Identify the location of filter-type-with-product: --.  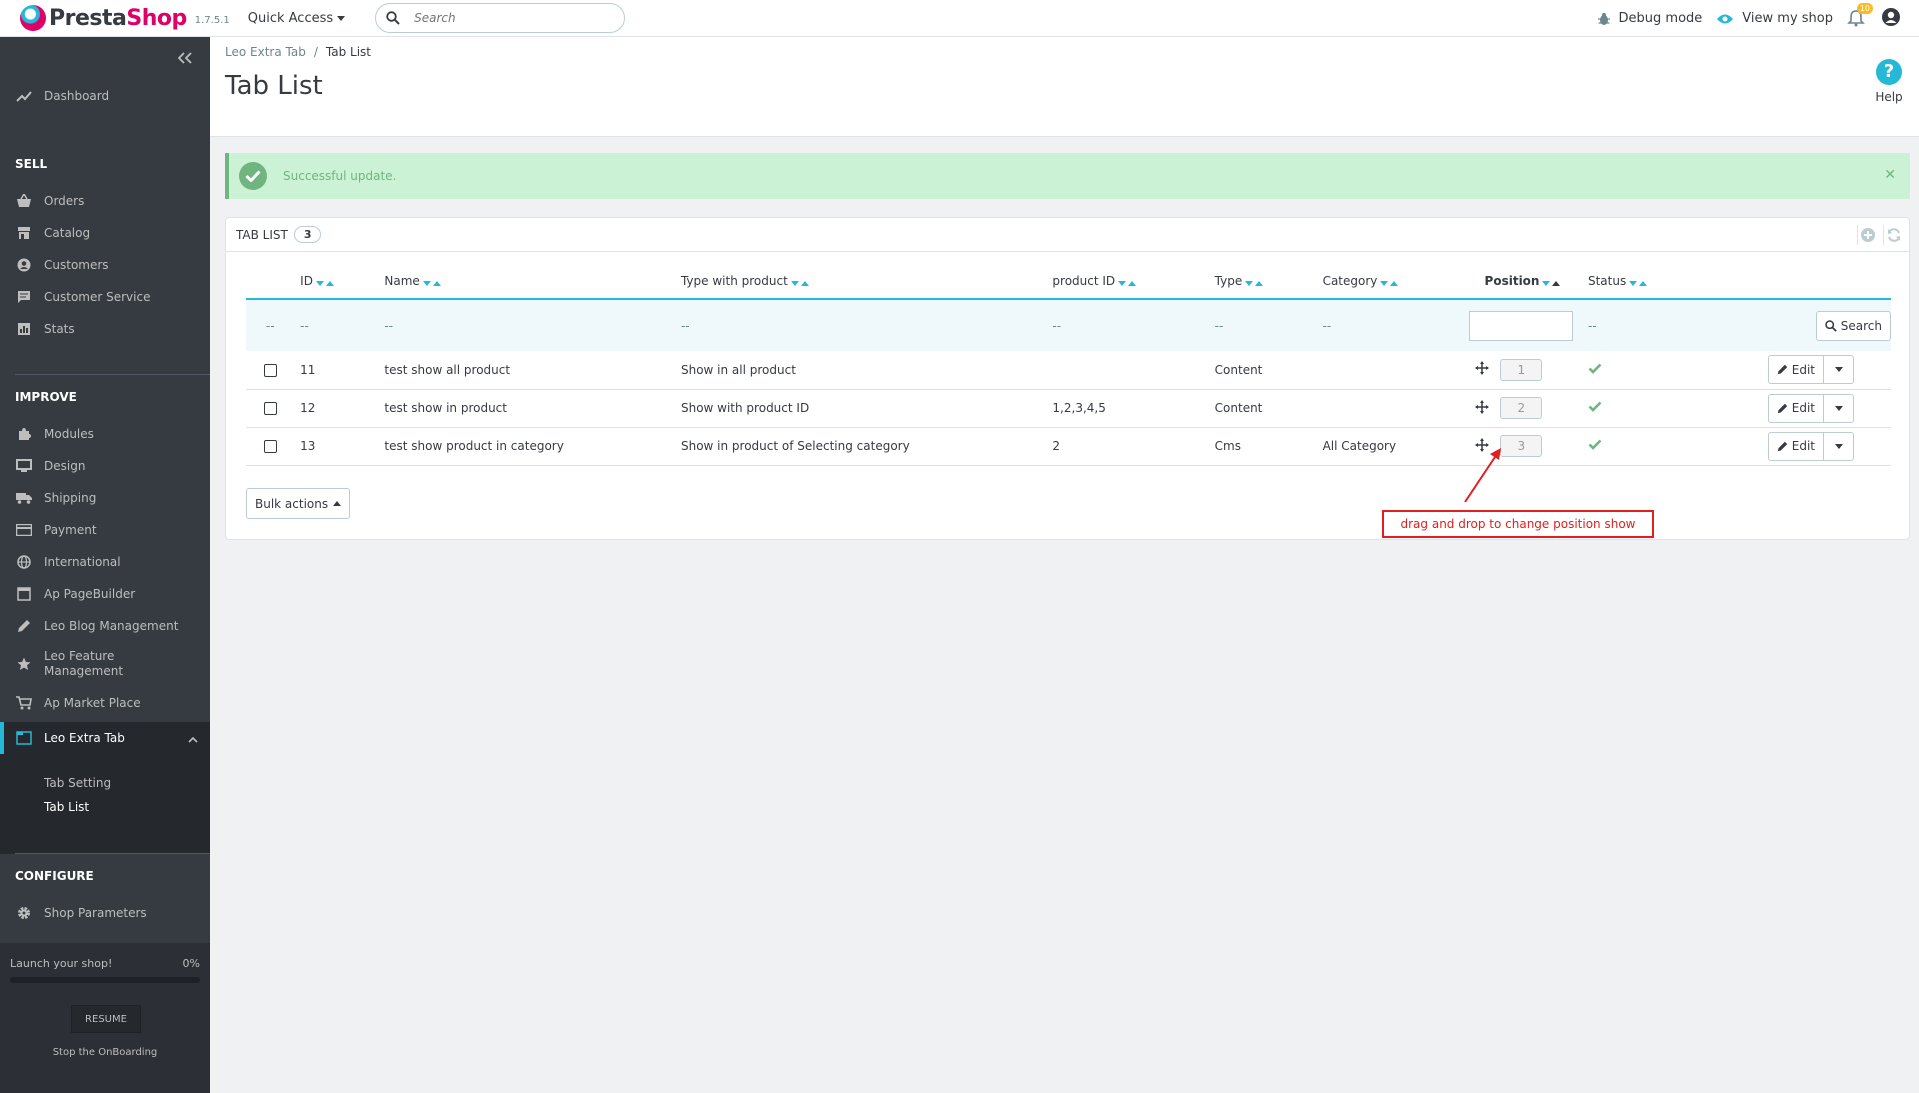
(866, 325).